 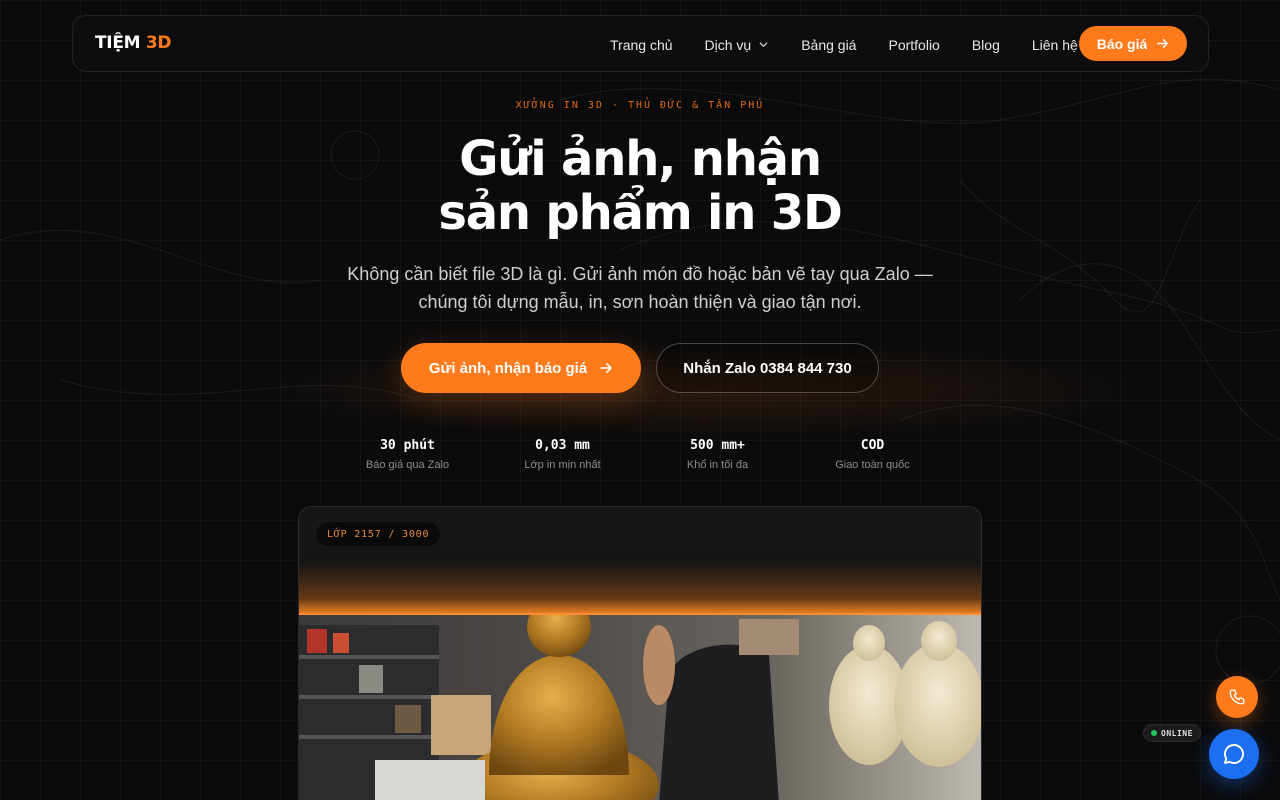 I want to click on hero-eyebrow: XƯỞNG IN 3D · THỦ ĐỨC & TÂN PHÚ, so click(x=640, y=105).